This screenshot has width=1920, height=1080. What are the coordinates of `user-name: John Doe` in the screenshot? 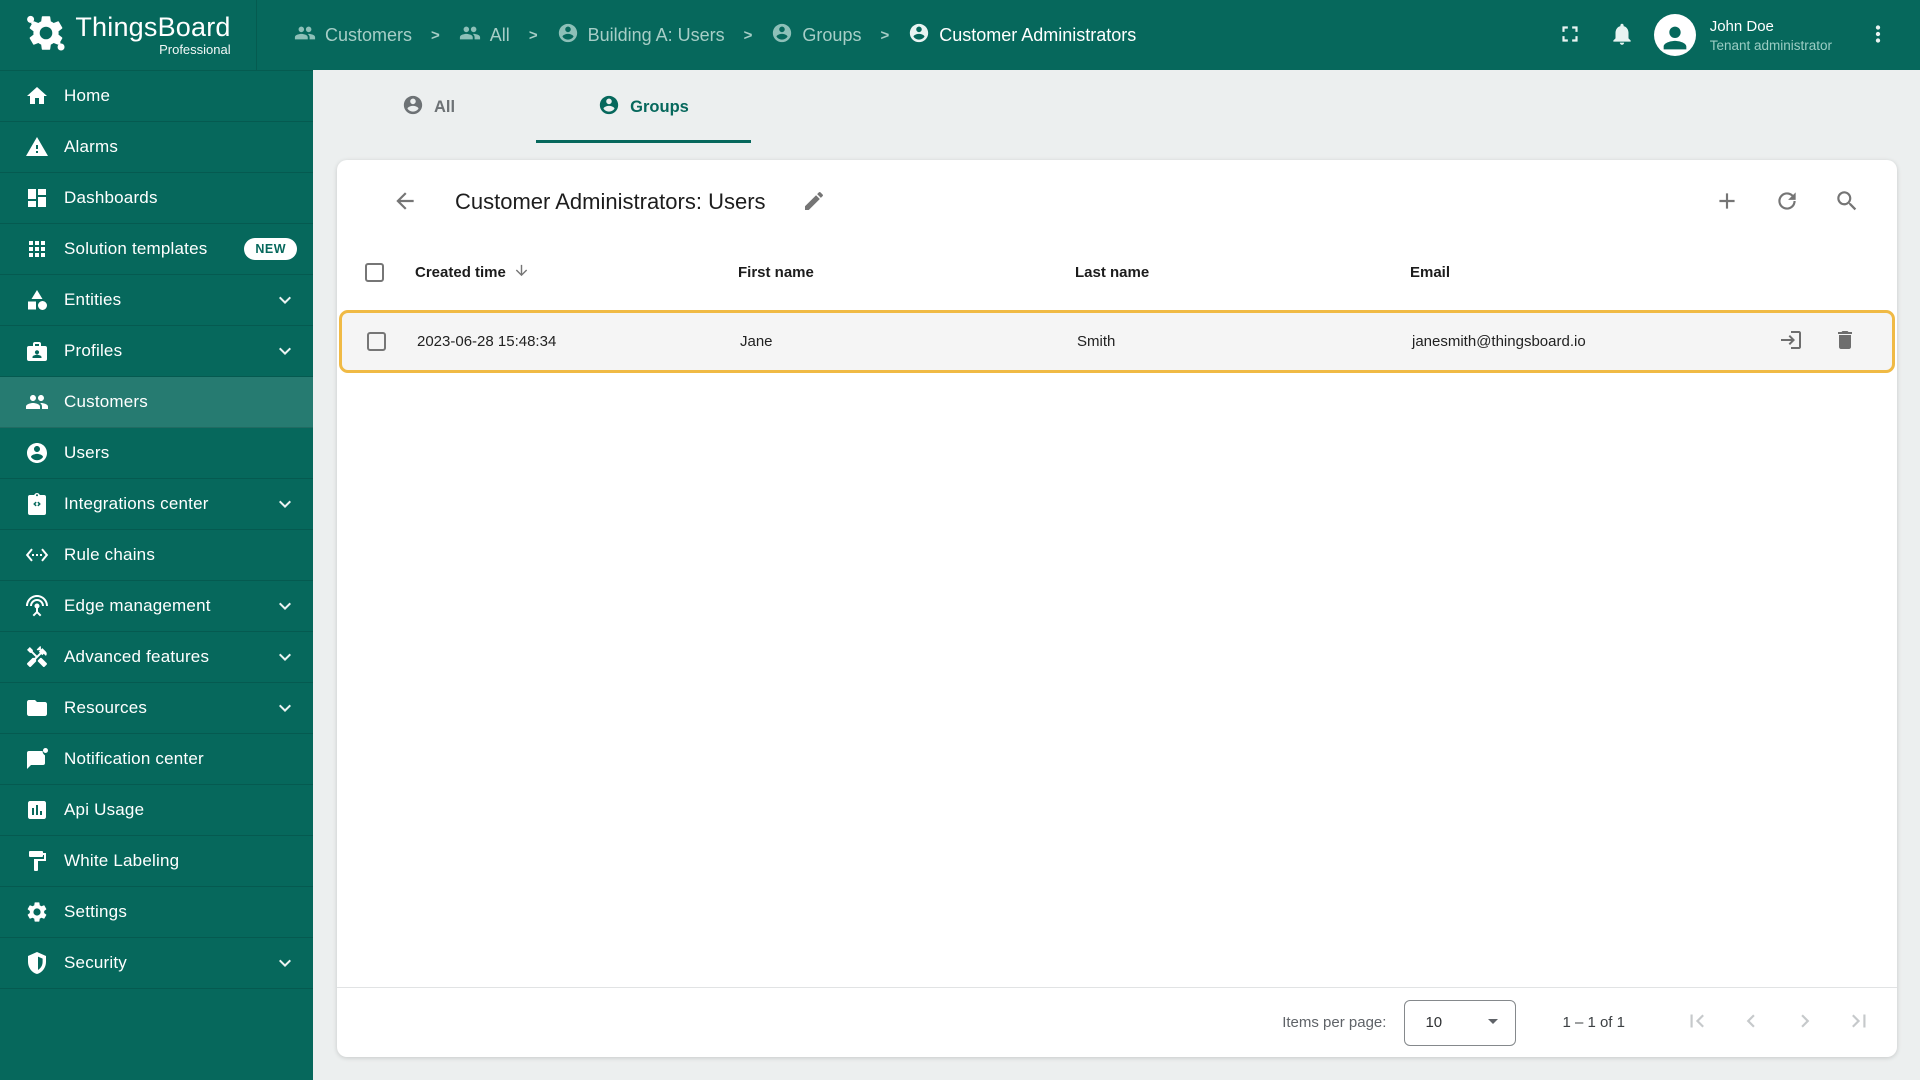 It's located at (1741, 27).